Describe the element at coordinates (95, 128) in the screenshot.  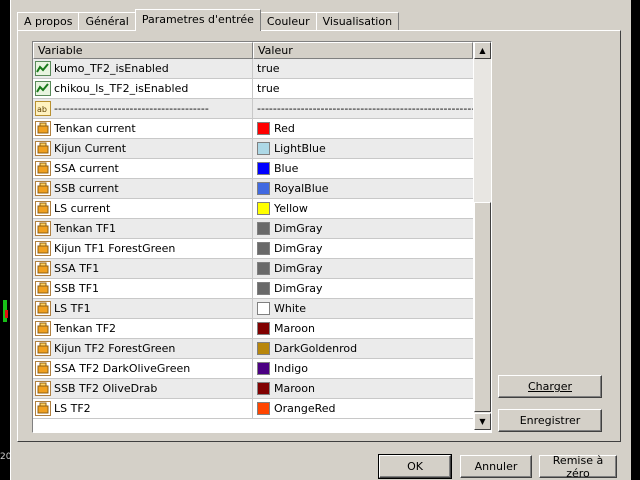
I see `variable-name: Tenkan current` at that location.